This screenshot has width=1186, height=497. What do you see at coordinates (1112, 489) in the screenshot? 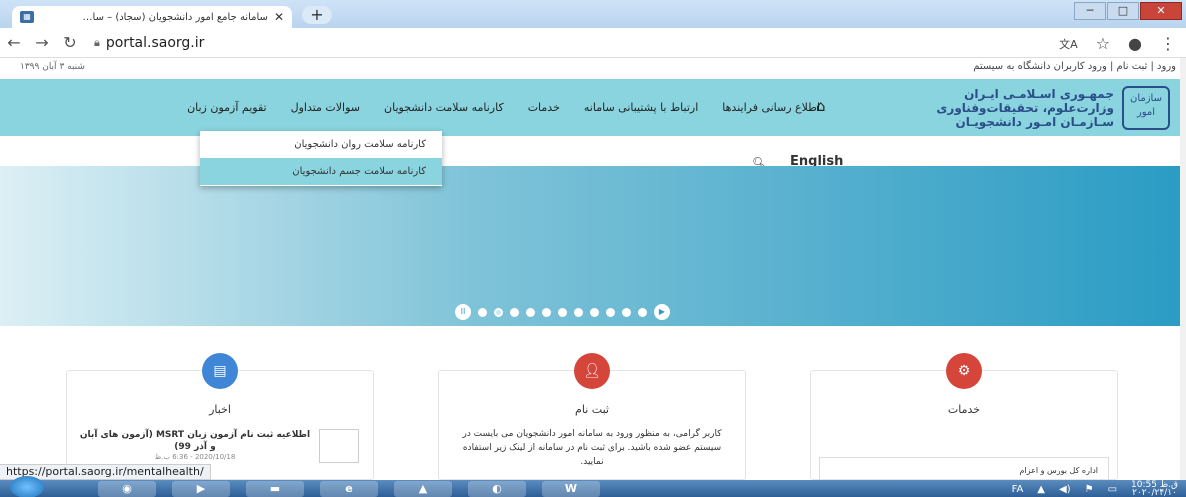
I see `network-icon: ▭` at bounding box center [1112, 489].